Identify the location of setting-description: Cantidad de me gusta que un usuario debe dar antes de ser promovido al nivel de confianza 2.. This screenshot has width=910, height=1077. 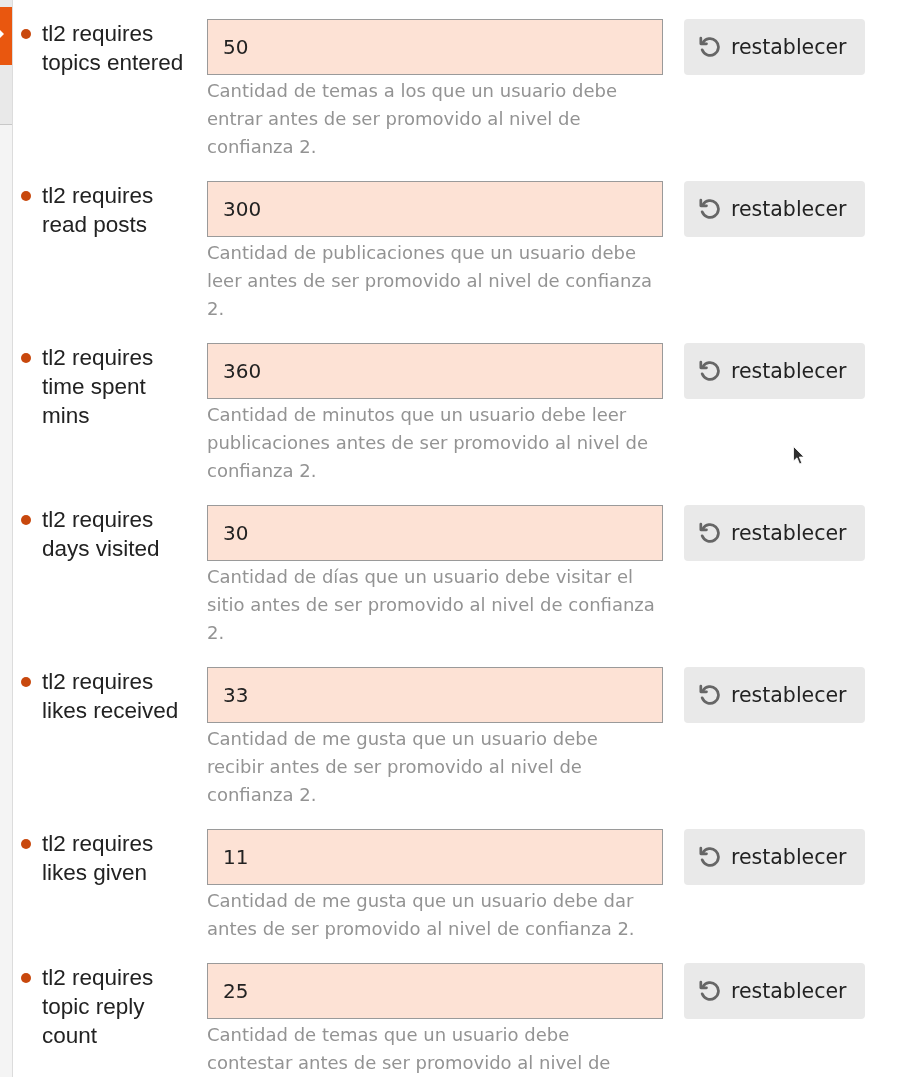
(421, 915).